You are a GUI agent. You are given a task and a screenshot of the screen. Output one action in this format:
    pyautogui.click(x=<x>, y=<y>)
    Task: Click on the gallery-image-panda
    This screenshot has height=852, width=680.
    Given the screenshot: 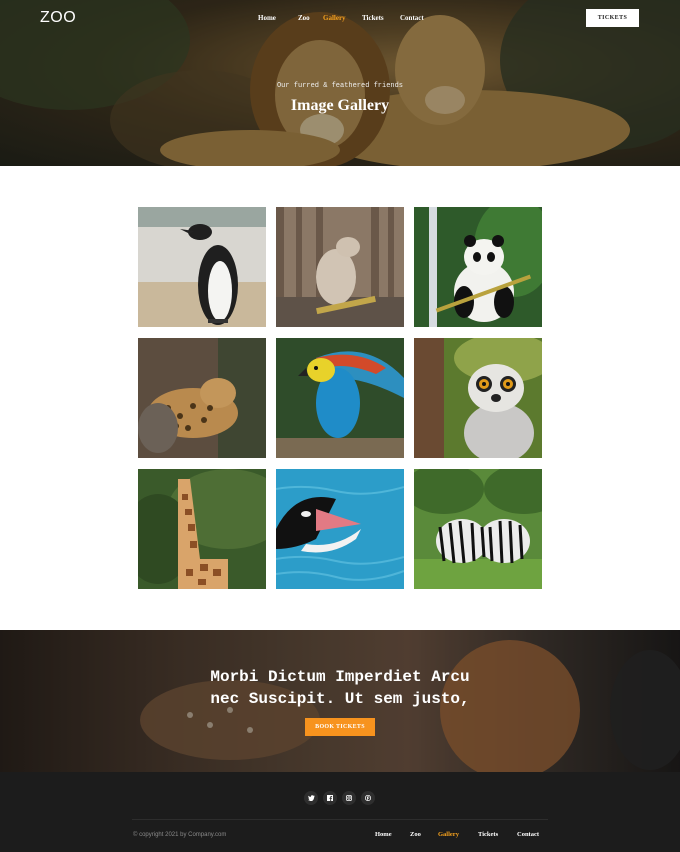 What is the action you would take?
    pyautogui.click(x=478, y=267)
    